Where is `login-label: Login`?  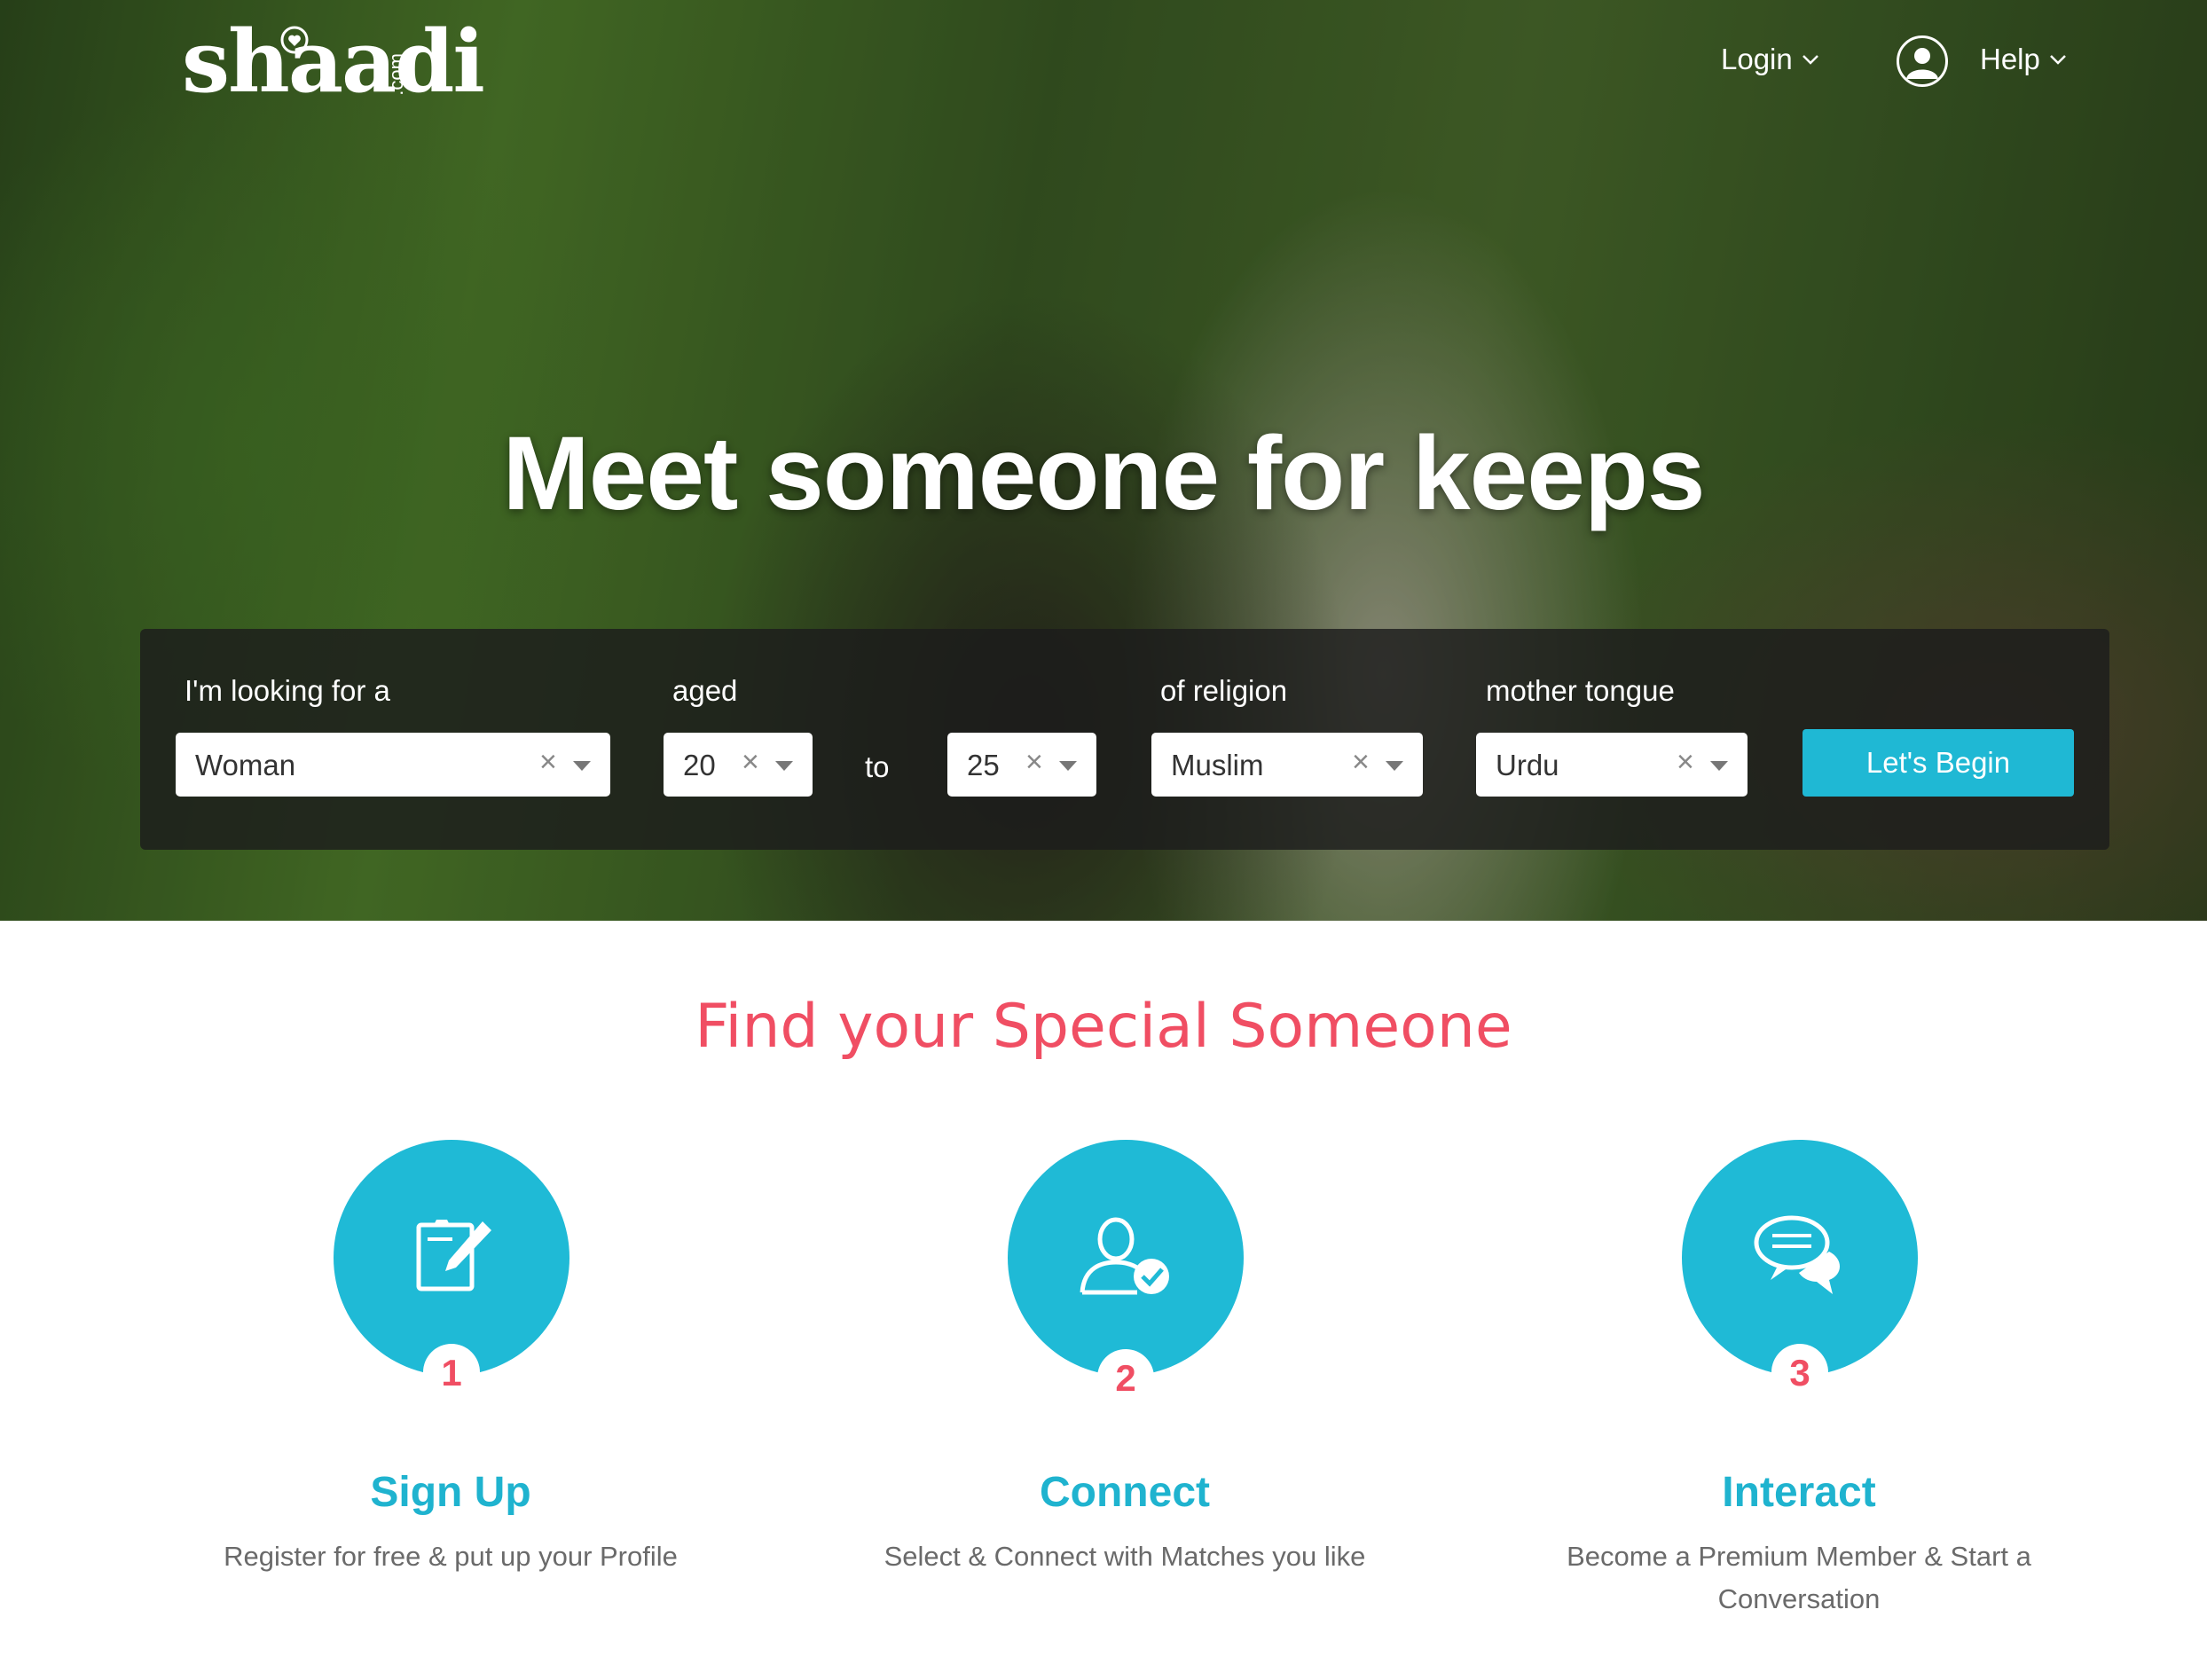
login-label: Login is located at coordinates (1757, 59).